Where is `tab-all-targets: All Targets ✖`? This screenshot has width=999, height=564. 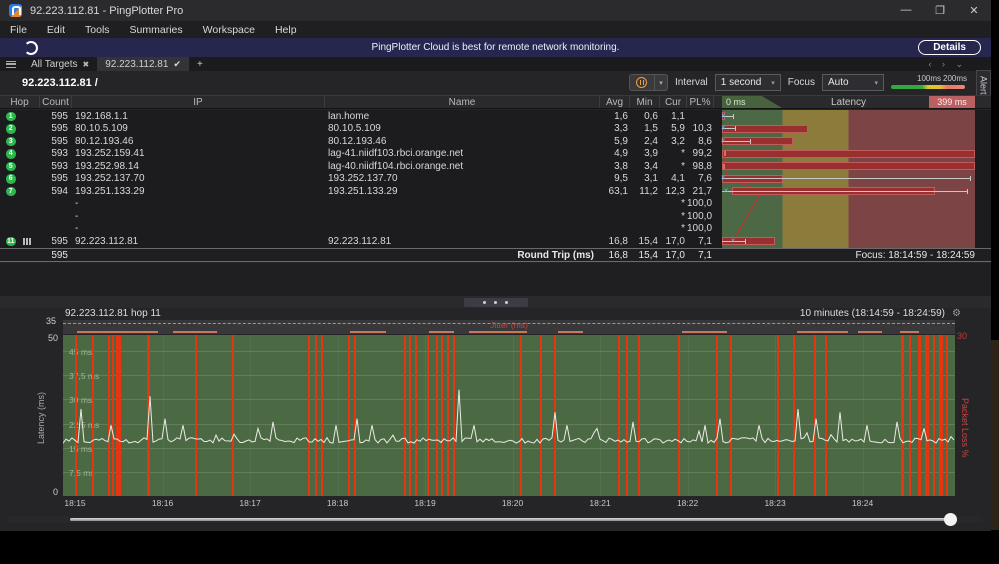 tab-all-targets: All Targets ✖ is located at coordinates (60, 64).